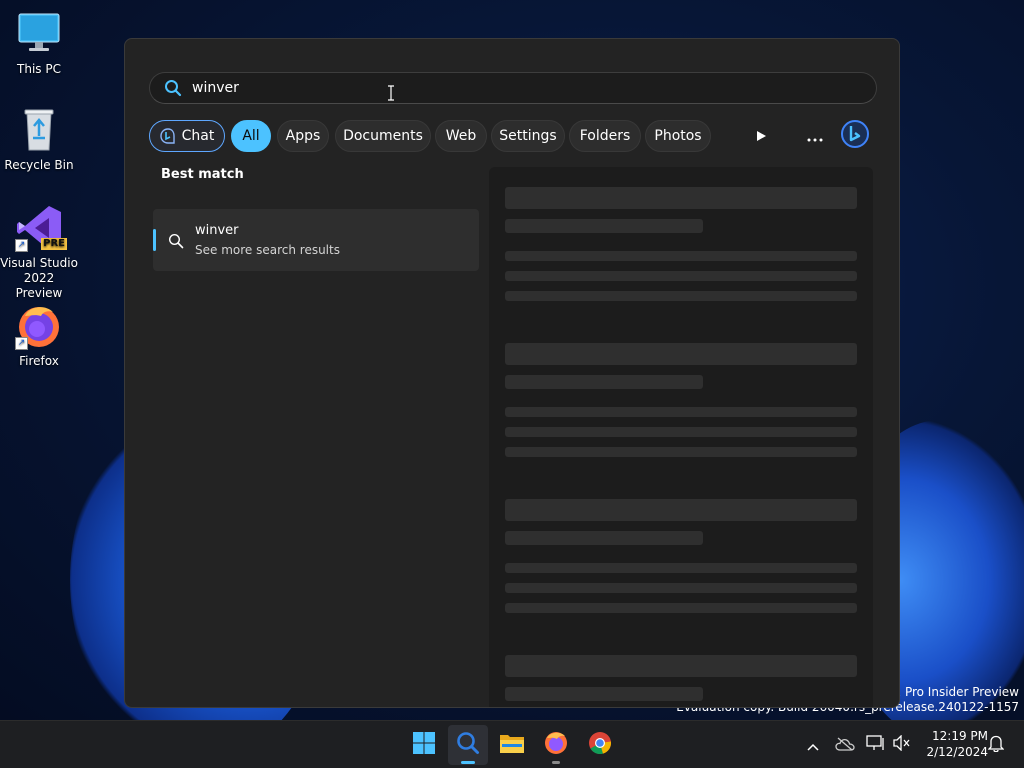 This screenshot has width=1024, height=768. Describe the element at coordinates (154, 240) in the screenshot. I see `selection-indicator` at that location.